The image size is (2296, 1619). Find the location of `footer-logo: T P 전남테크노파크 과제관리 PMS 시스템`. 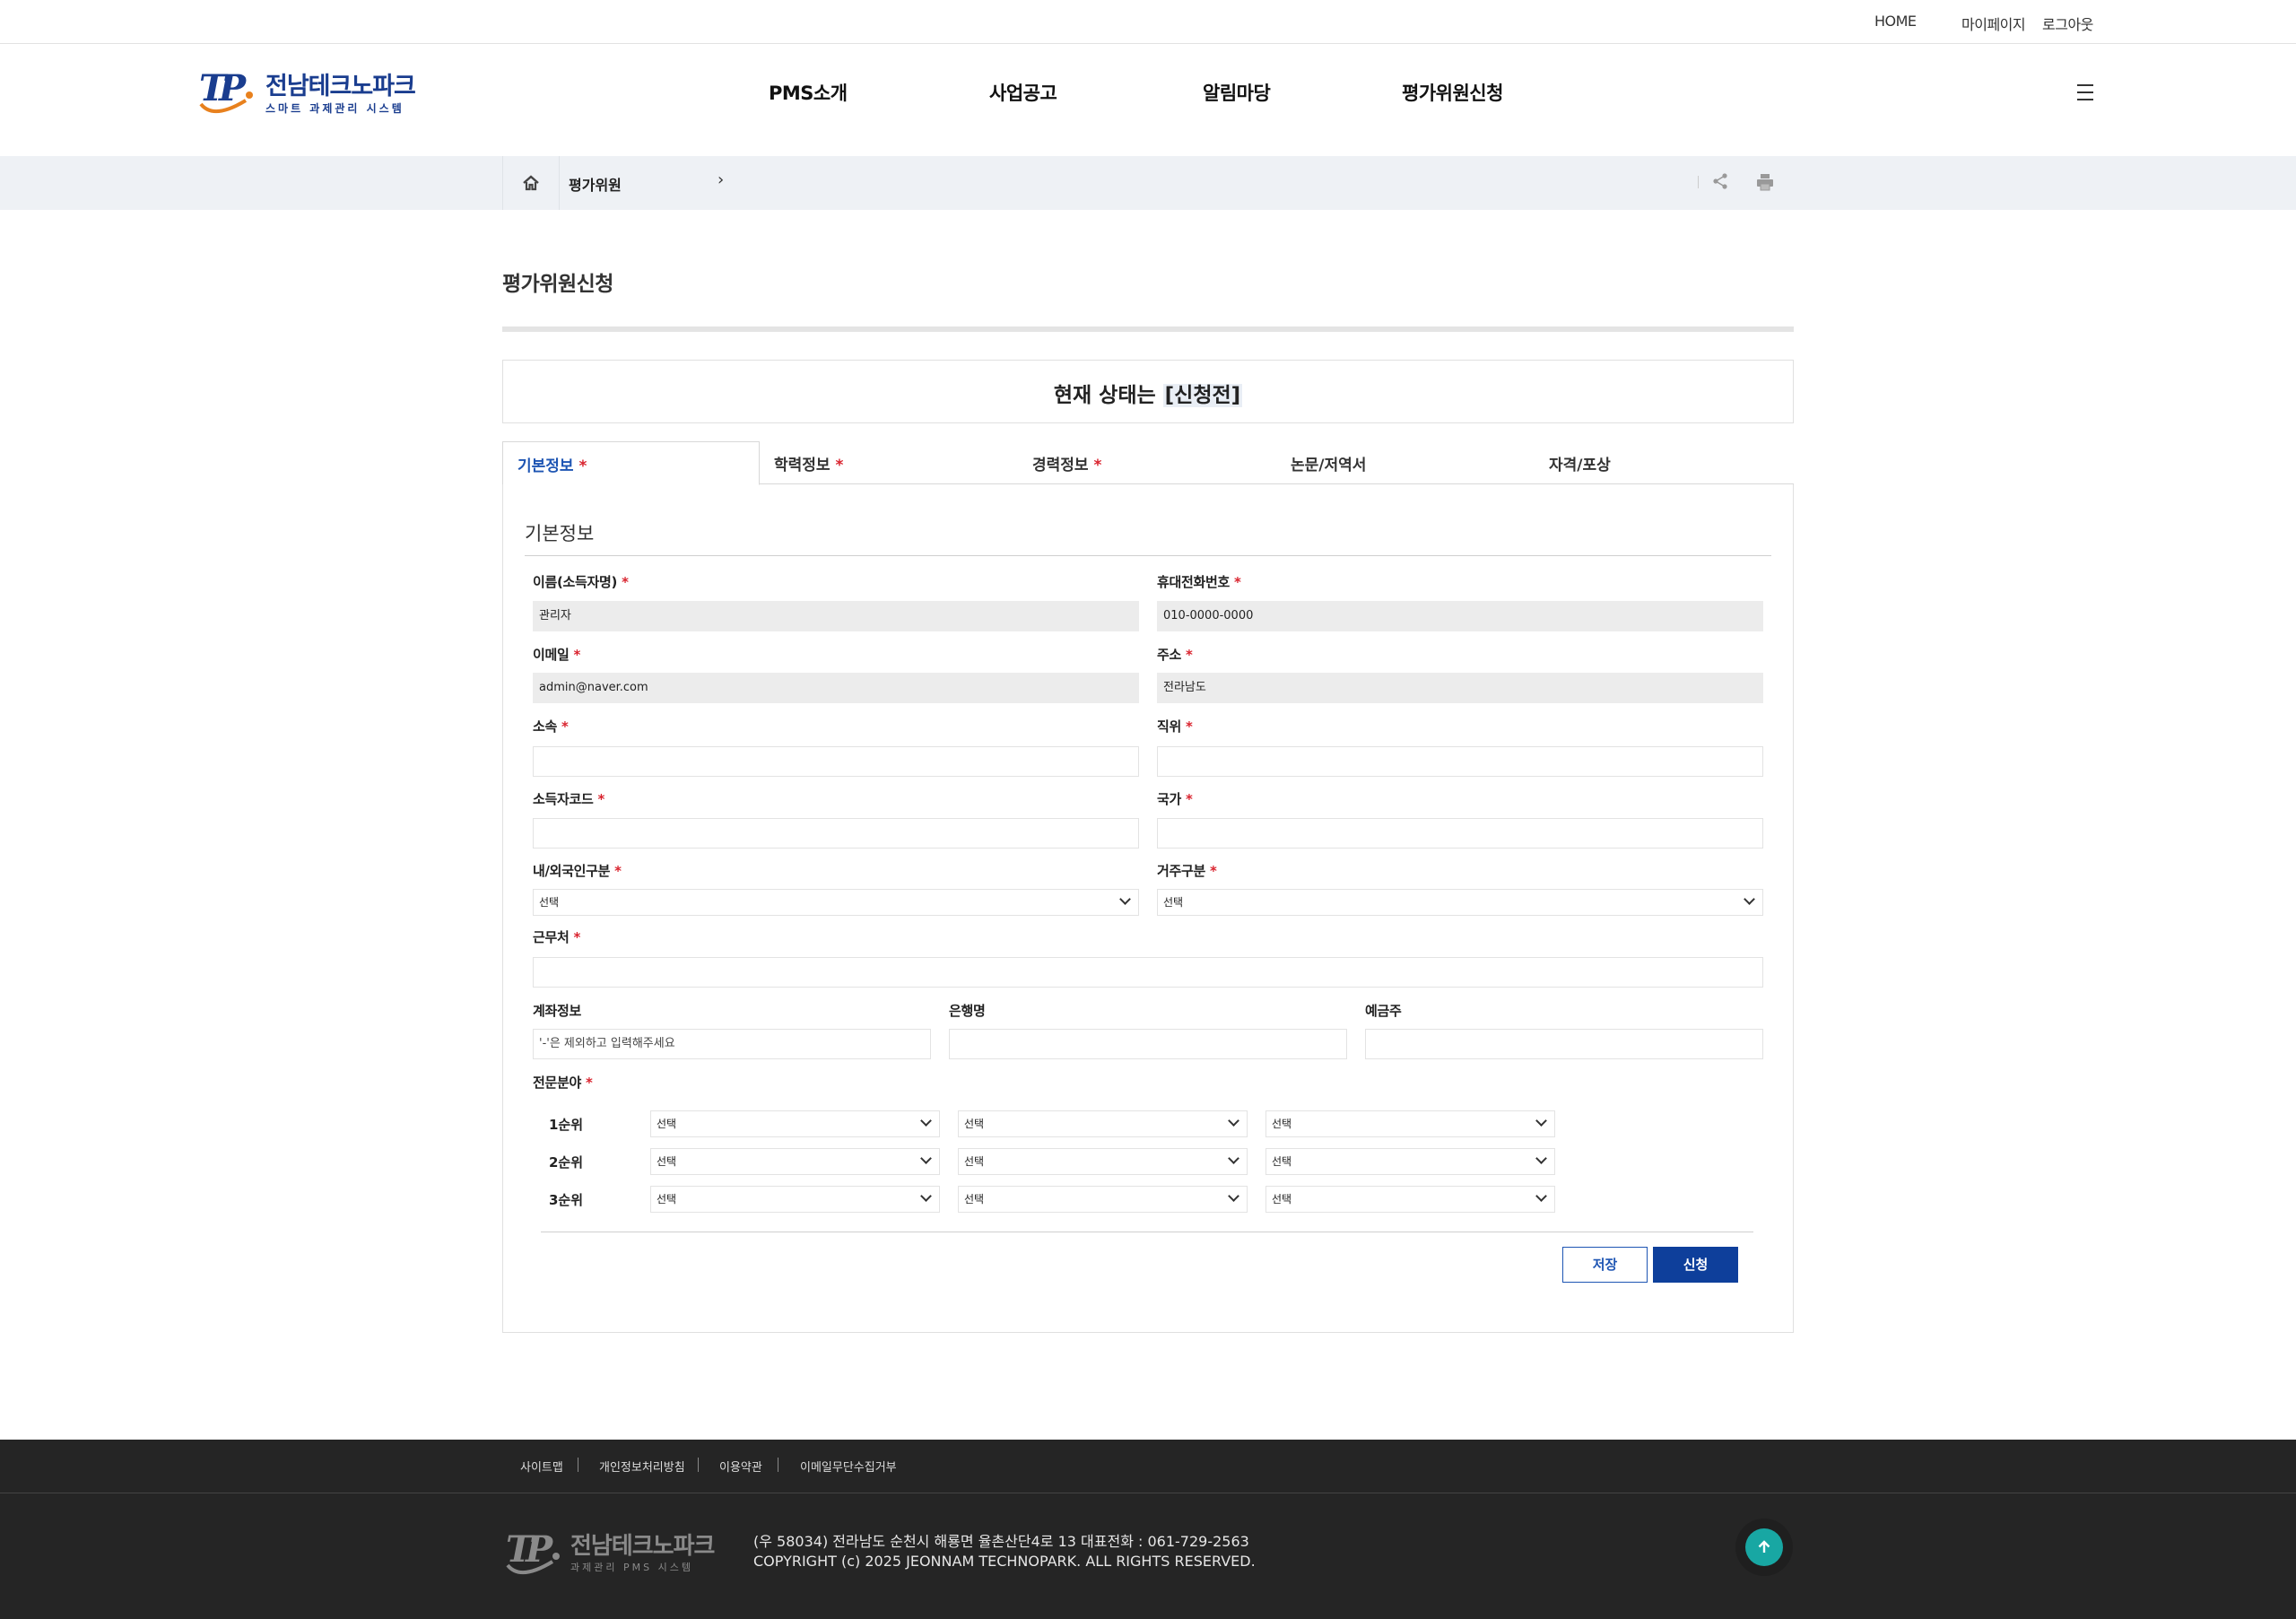

footer-logo: T P 전남테크노파크 과제관리 PMS 시스템 is located at coordinates (608, 1553).